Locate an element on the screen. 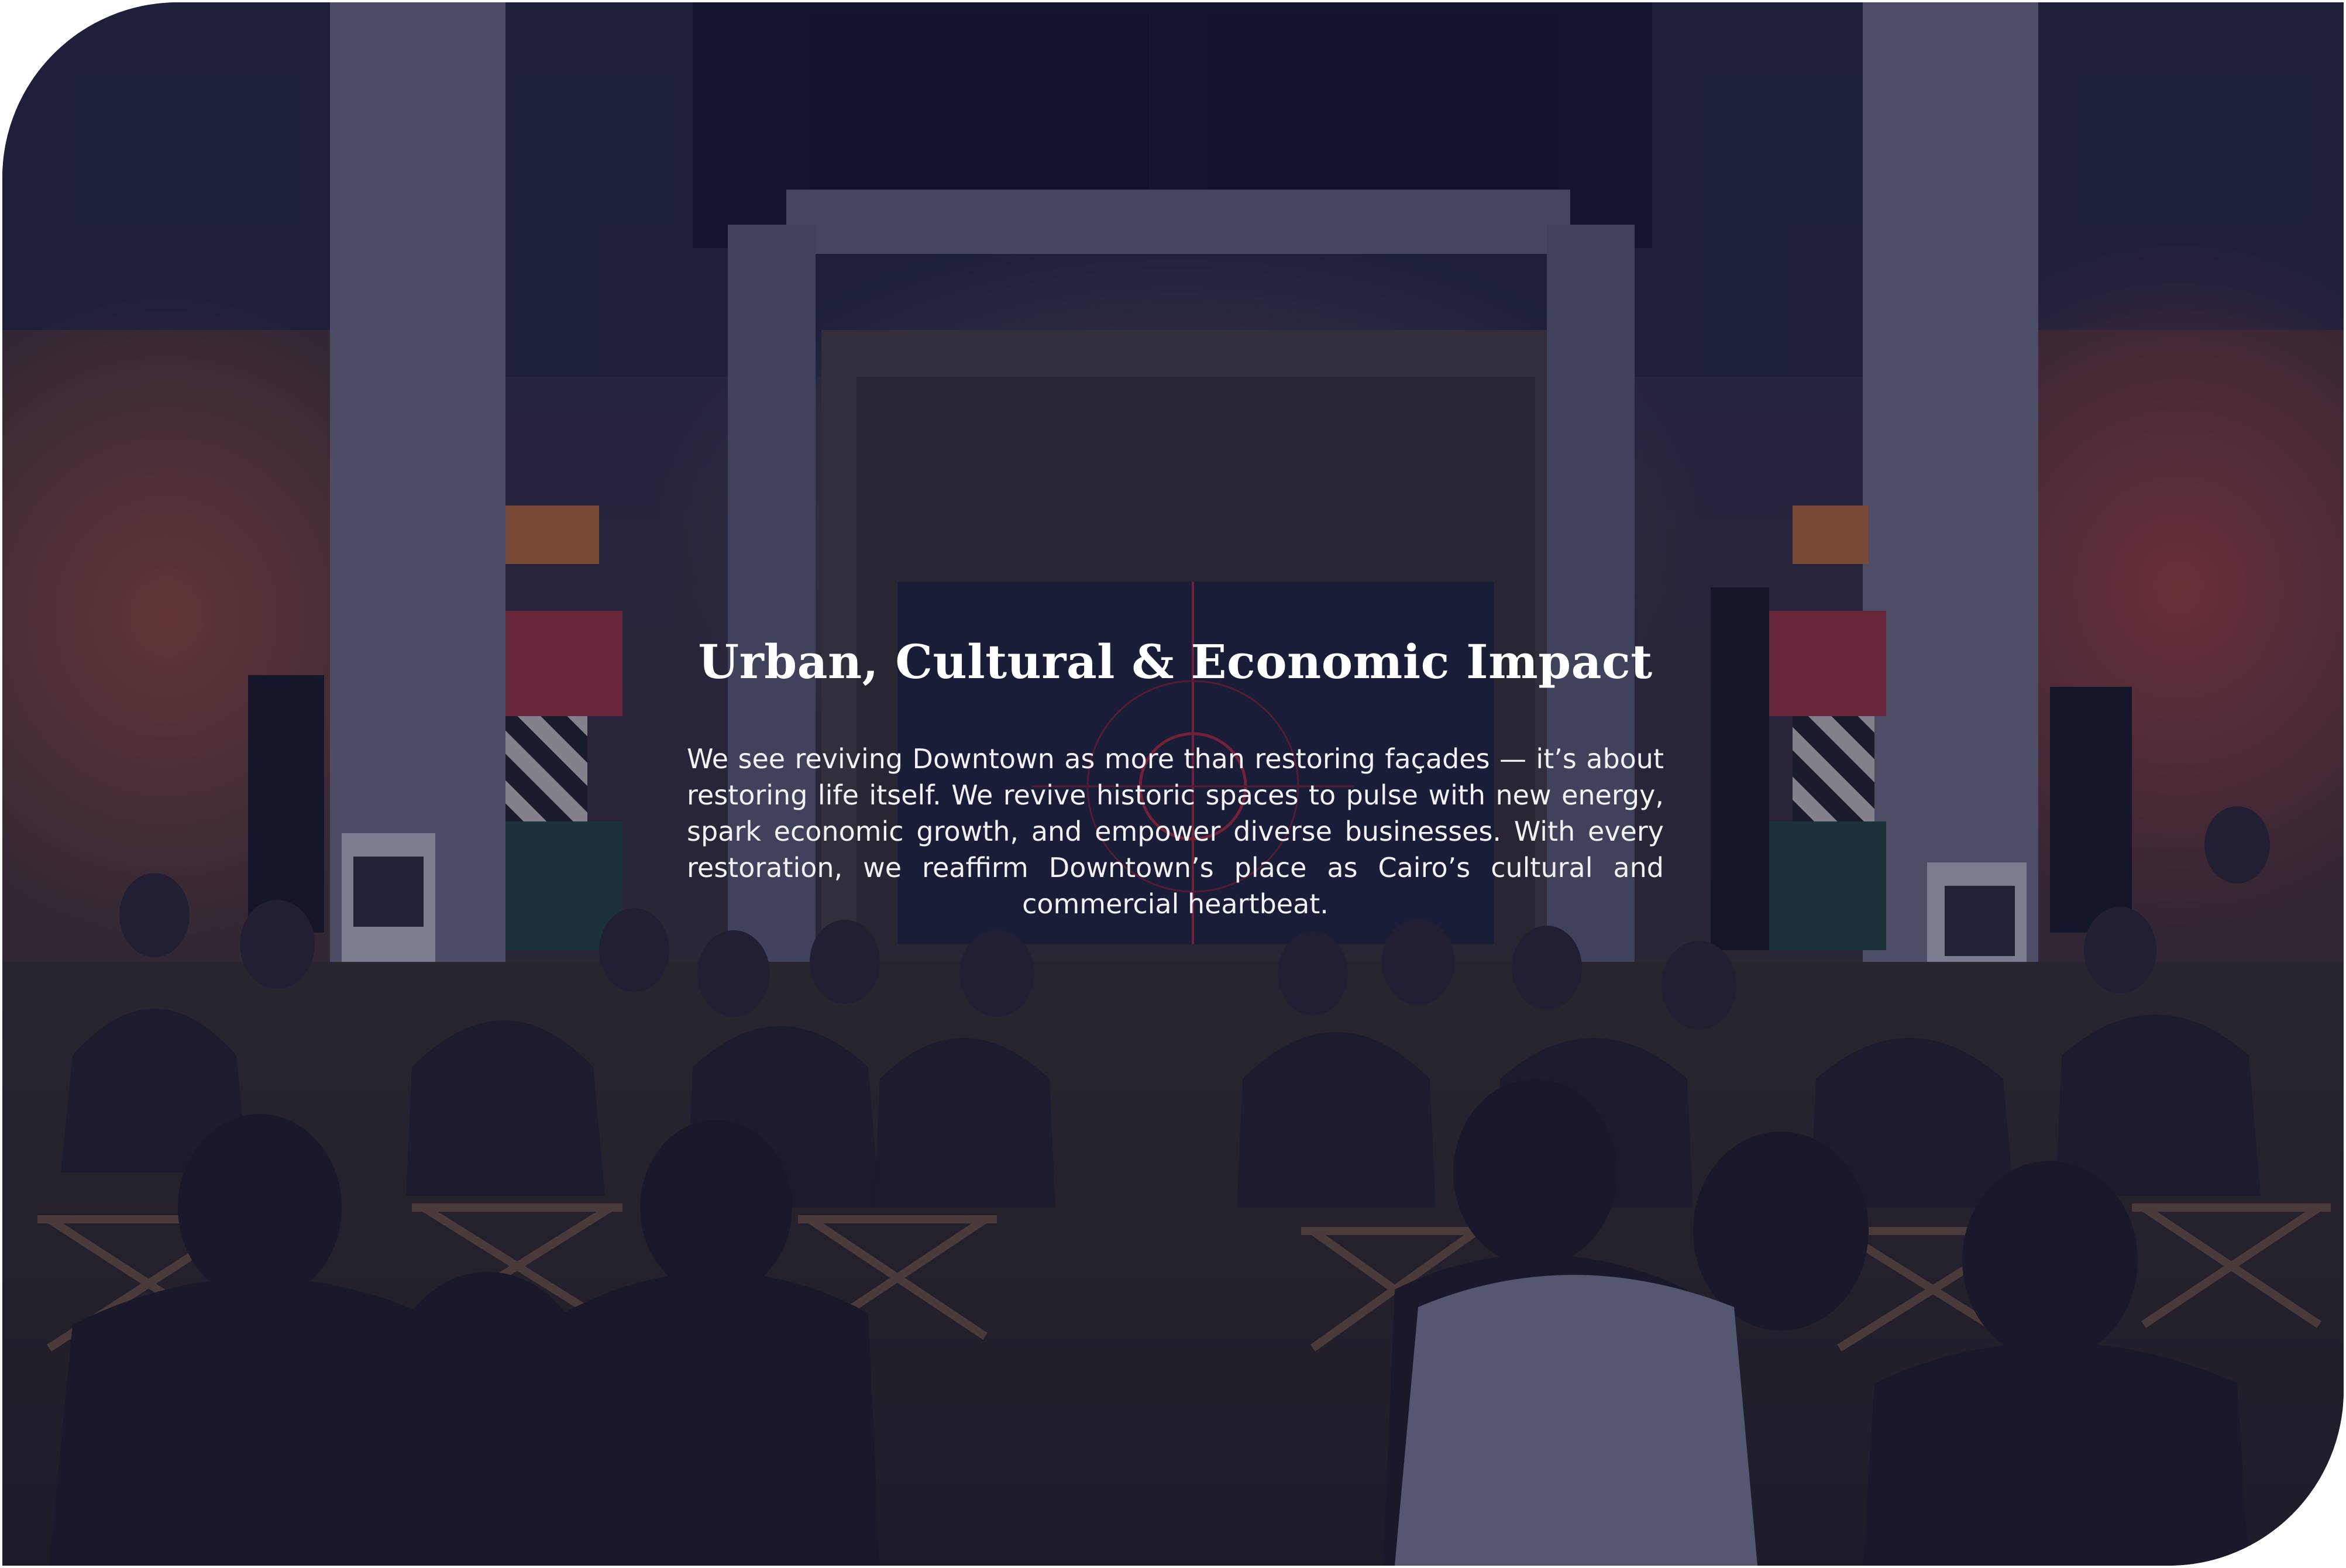 This screenshot has width=2346, height=1568. section-title: Urban, Cultural & Economic Impact is located at coordinates (1176, 661).